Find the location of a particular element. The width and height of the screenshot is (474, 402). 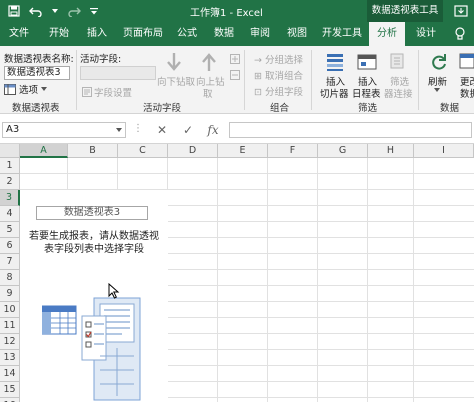

ribbon-tab-bar: 文件 开始 插入 页面布局 公式 数据 审阅 视图 开发工具 分析 设计 is located at coordinates (237, 34).